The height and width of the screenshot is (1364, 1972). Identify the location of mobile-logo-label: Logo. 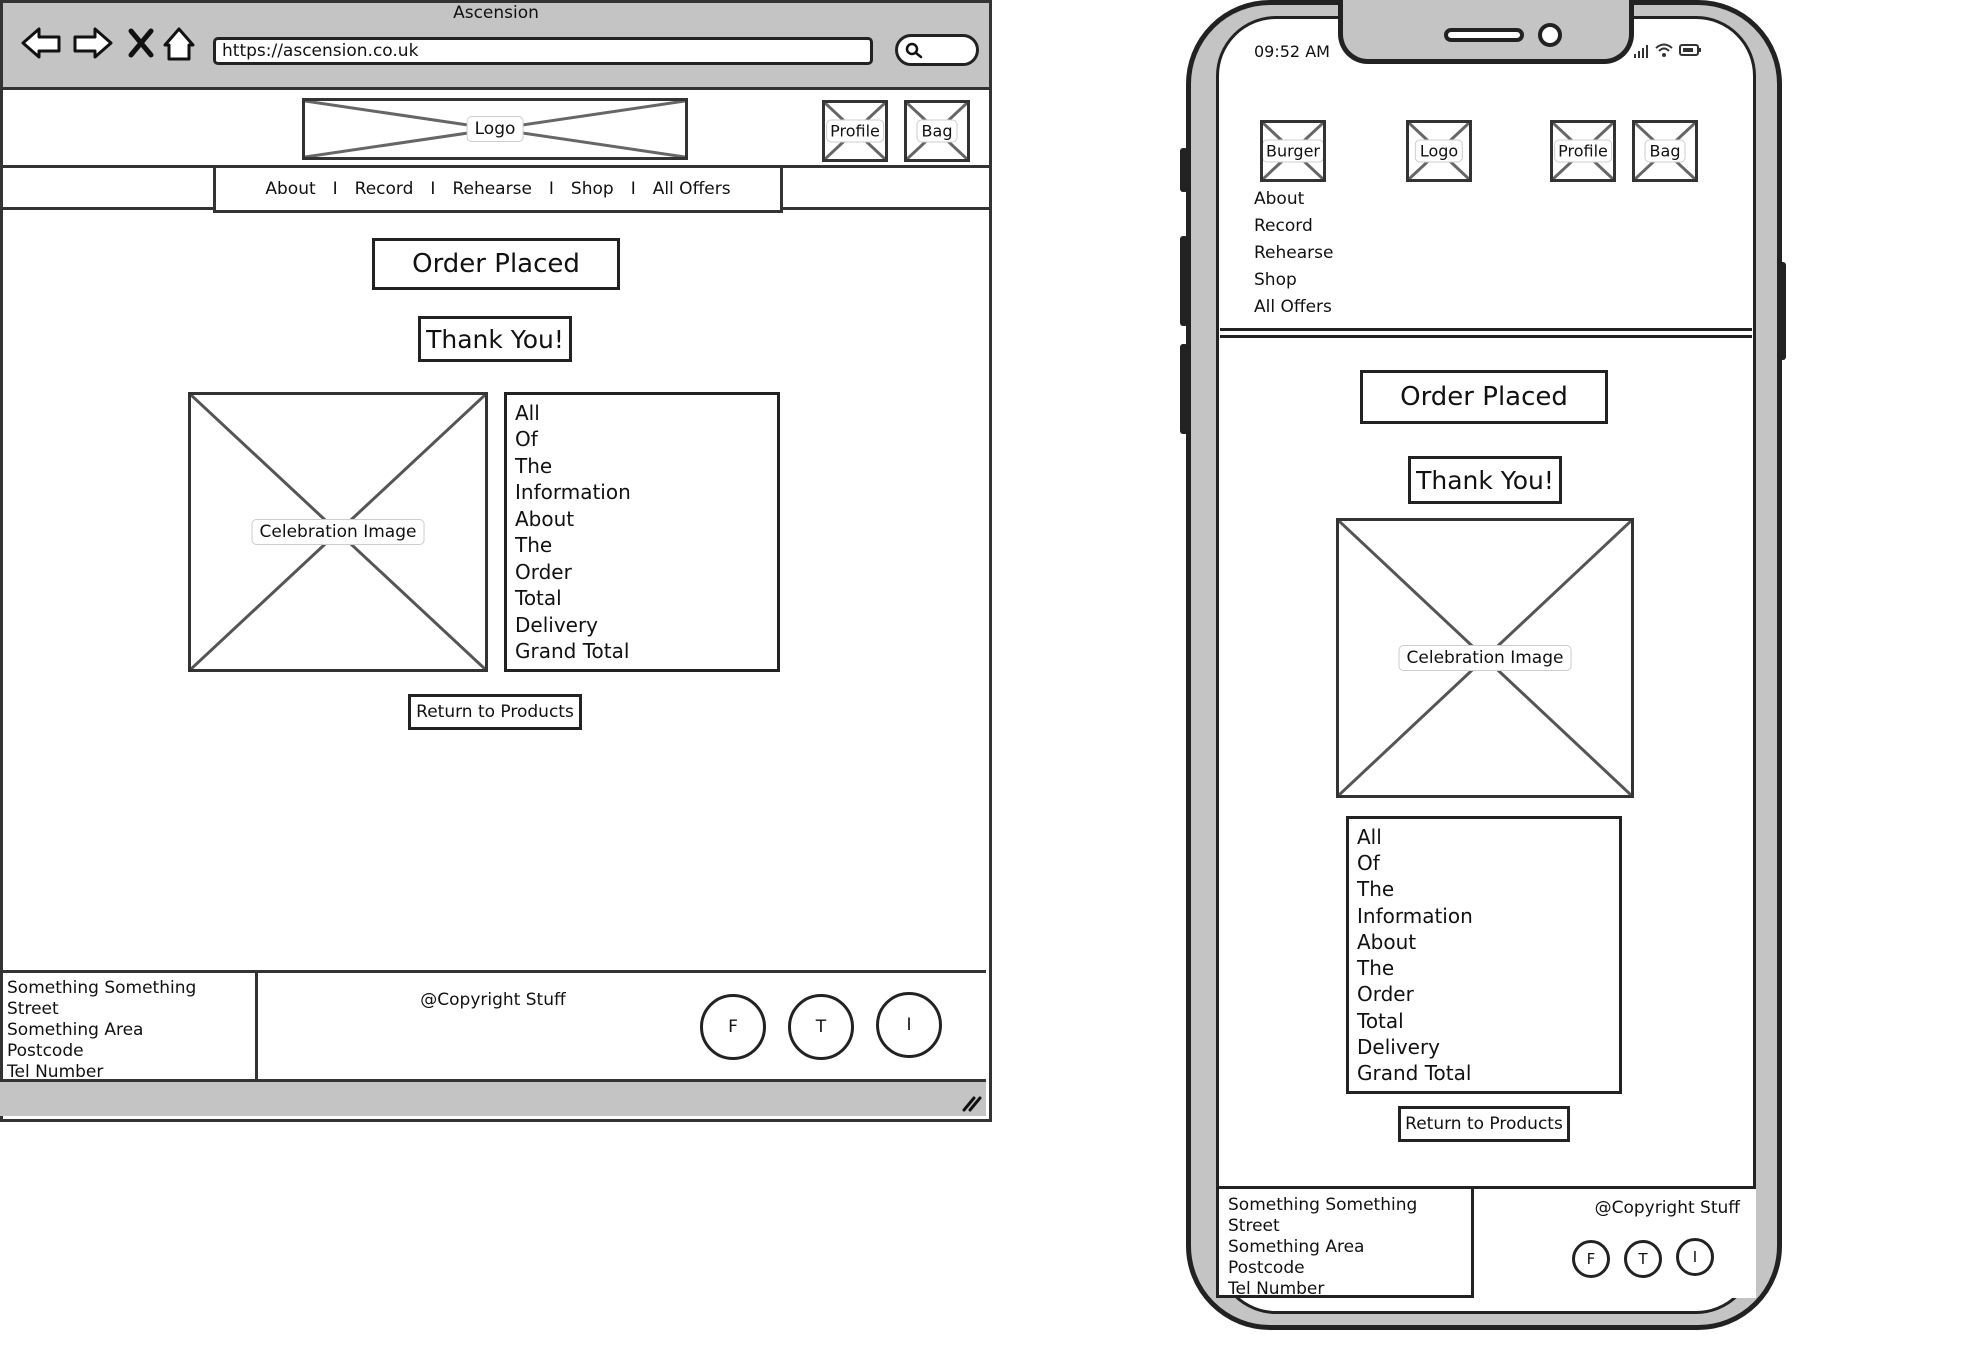
(1439, 151).